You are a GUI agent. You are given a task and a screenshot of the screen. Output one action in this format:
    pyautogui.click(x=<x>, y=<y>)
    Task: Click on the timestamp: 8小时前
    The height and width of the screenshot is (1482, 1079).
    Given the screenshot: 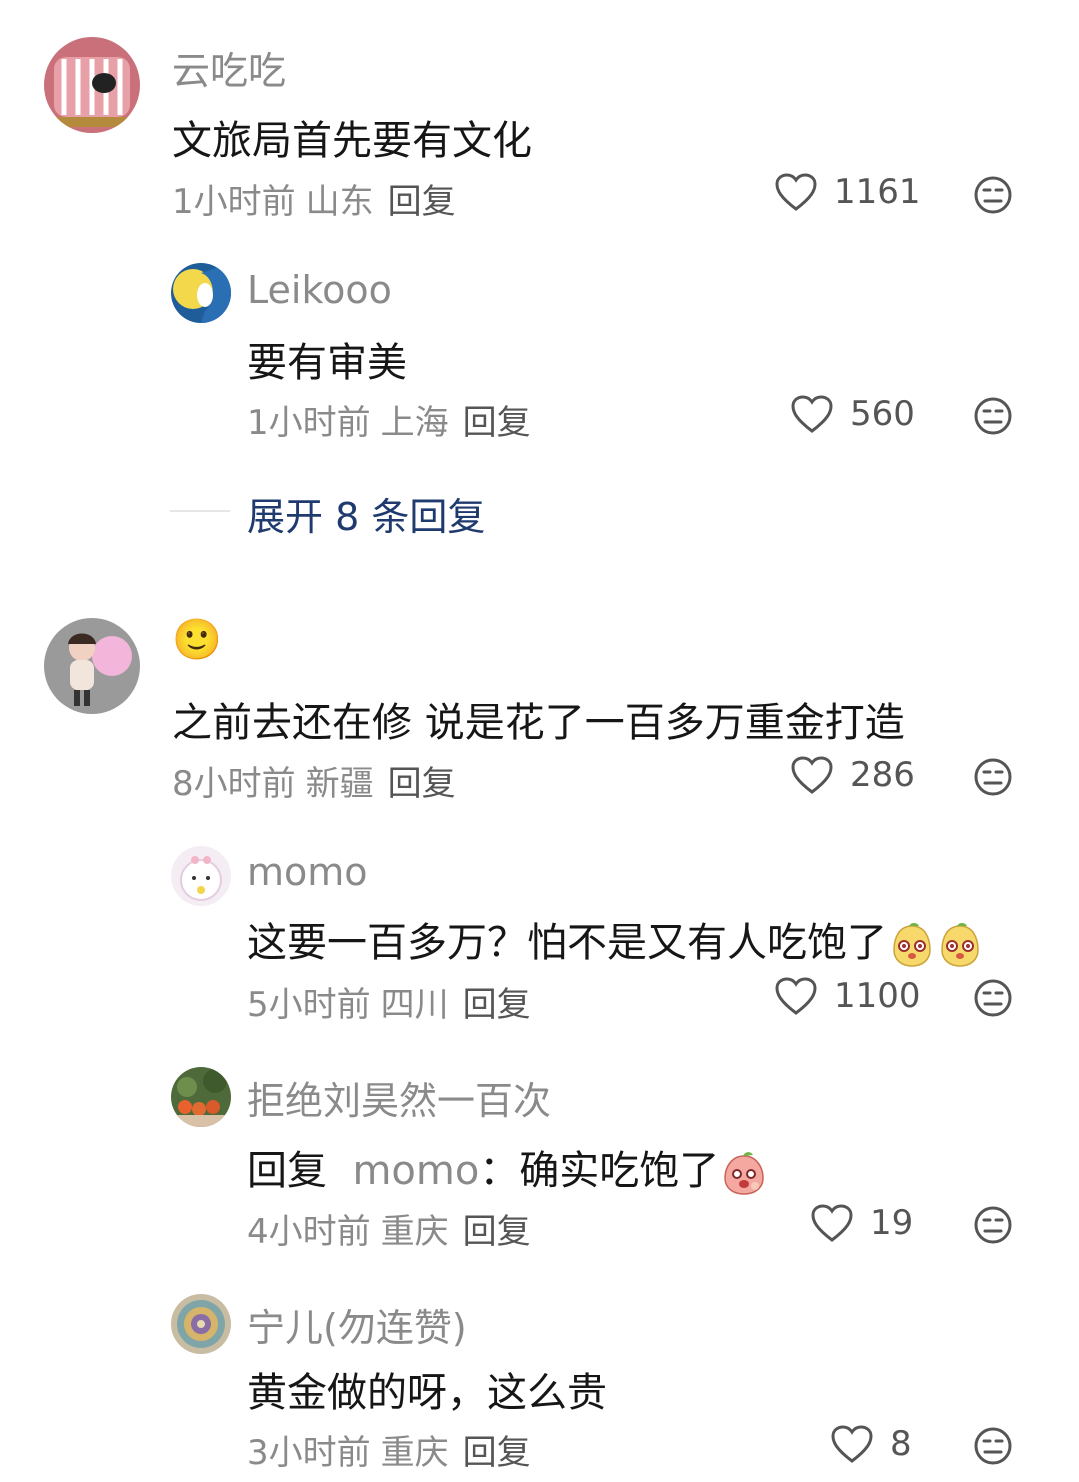 What is the action you would take?
    pyautogui.click(x=234, y=784)
    